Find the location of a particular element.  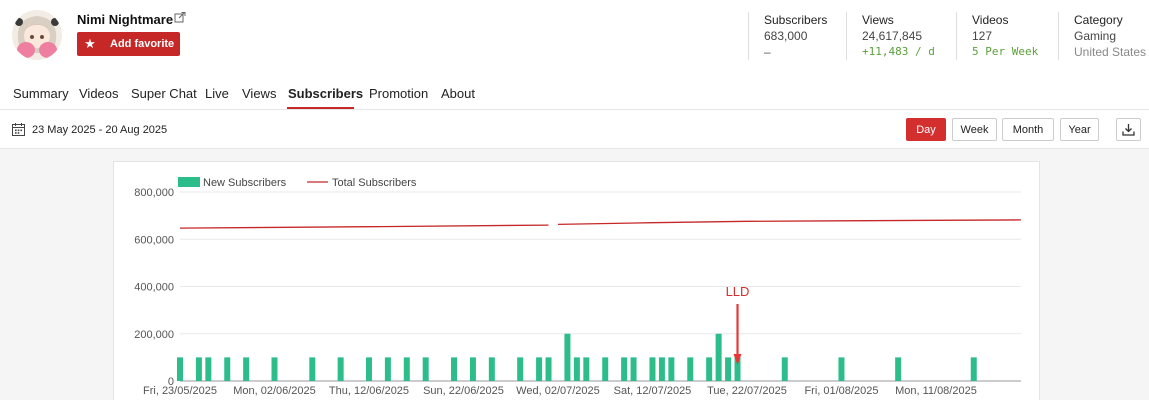

stat-value: 683,000 is located at coordinates (786, 36).